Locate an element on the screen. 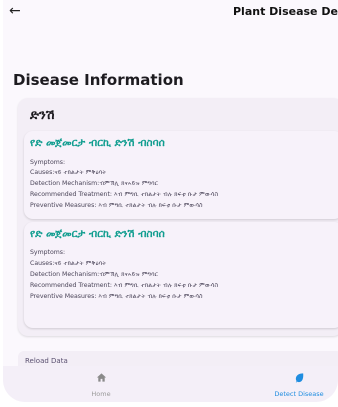 The height and width of the screenshot is (407, 338). nav-item-home: Home is located at coordinates (101, 384).